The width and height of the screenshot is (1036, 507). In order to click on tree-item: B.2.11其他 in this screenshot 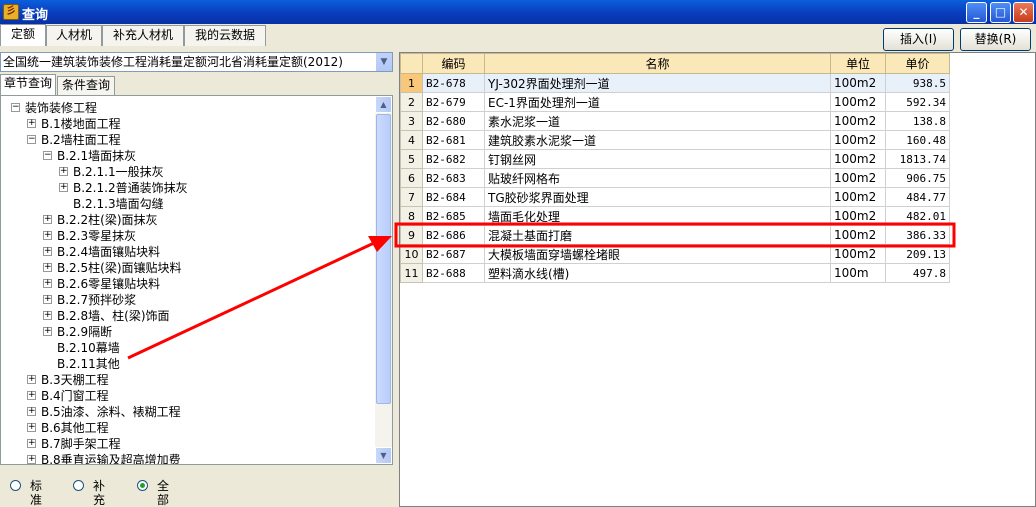, I will do `click(187, 364)`.